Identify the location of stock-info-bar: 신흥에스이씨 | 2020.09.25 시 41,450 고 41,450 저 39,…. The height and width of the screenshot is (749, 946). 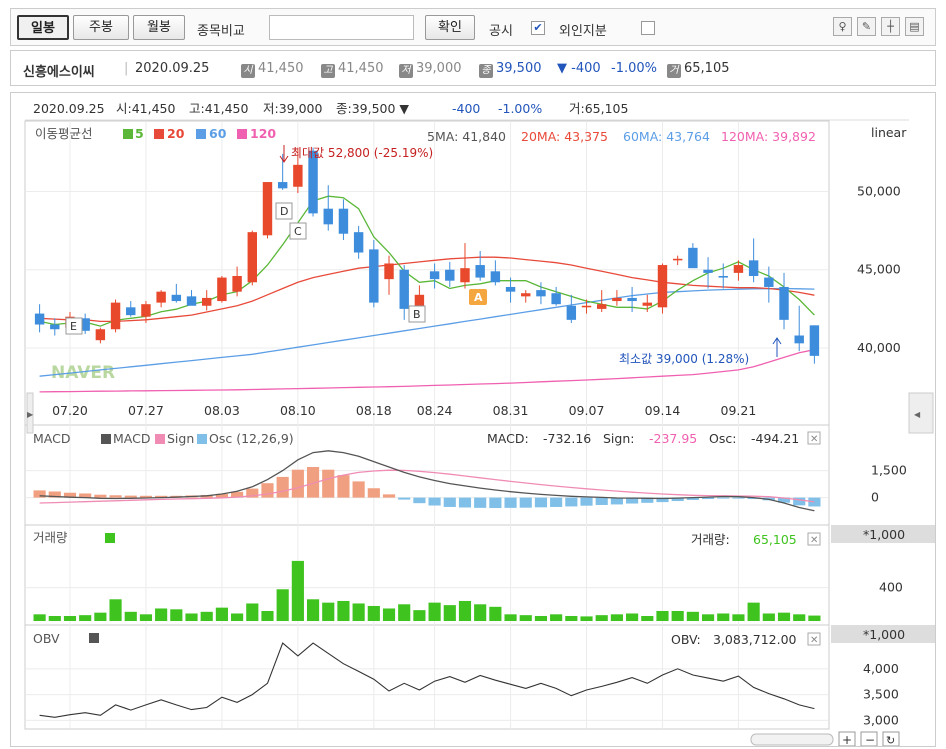
(473, 68).